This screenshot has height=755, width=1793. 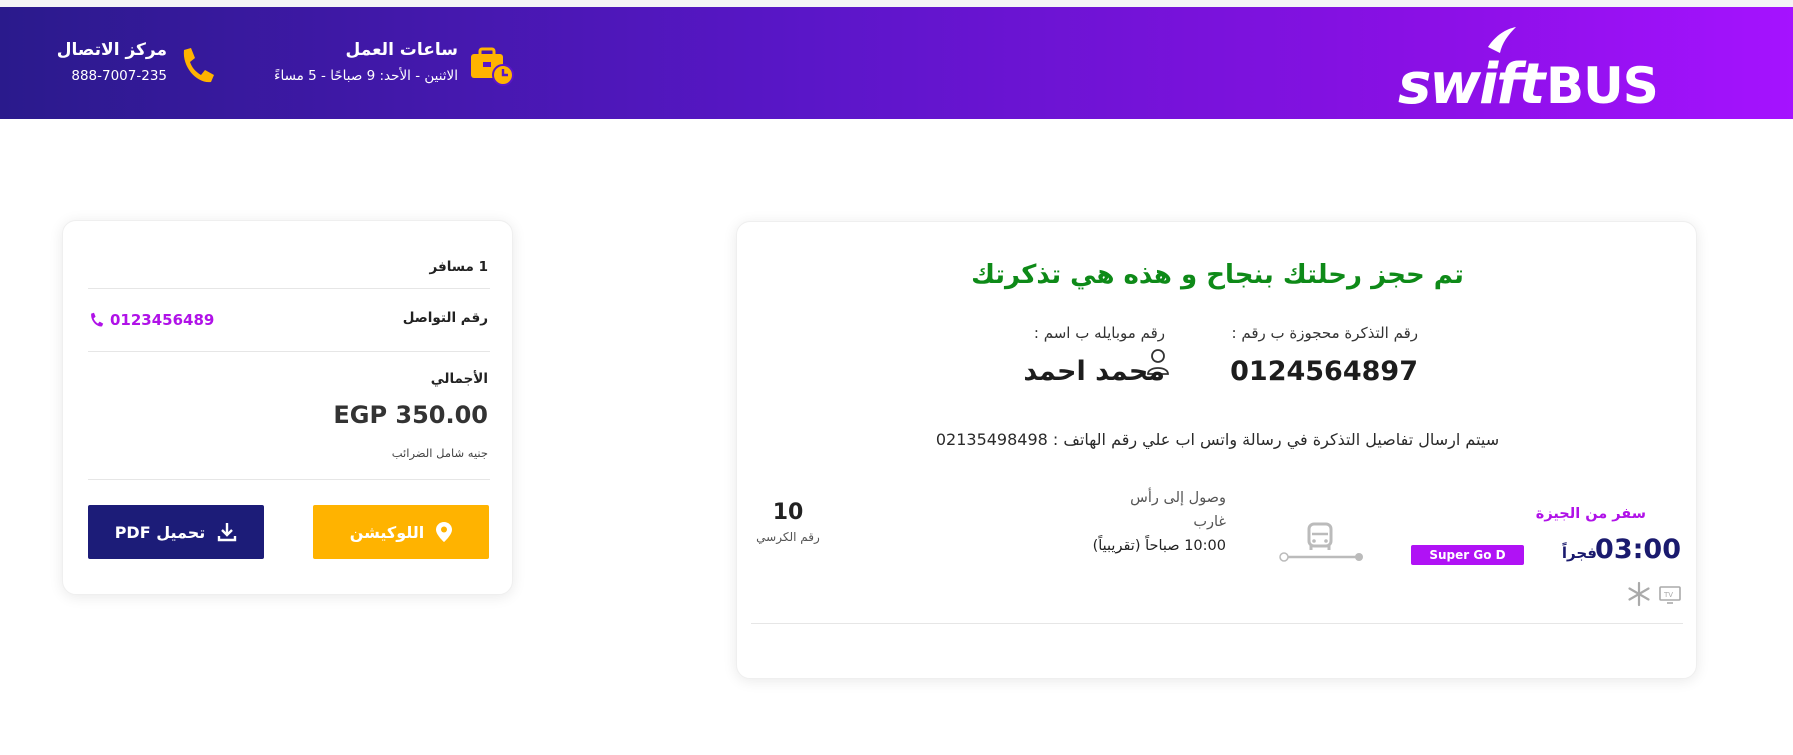 I want to click on svg-text: swift, so click(x=1473, y=83).